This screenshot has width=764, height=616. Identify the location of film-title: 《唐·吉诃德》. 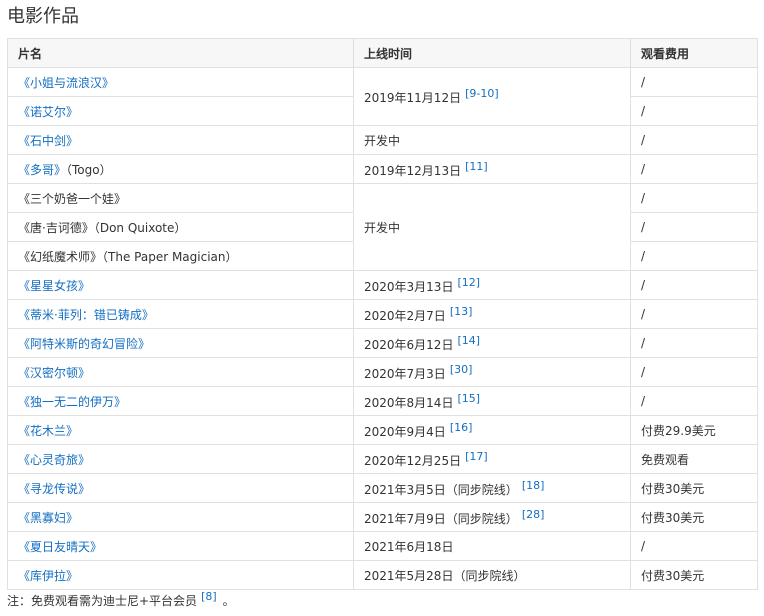
(56, 227).